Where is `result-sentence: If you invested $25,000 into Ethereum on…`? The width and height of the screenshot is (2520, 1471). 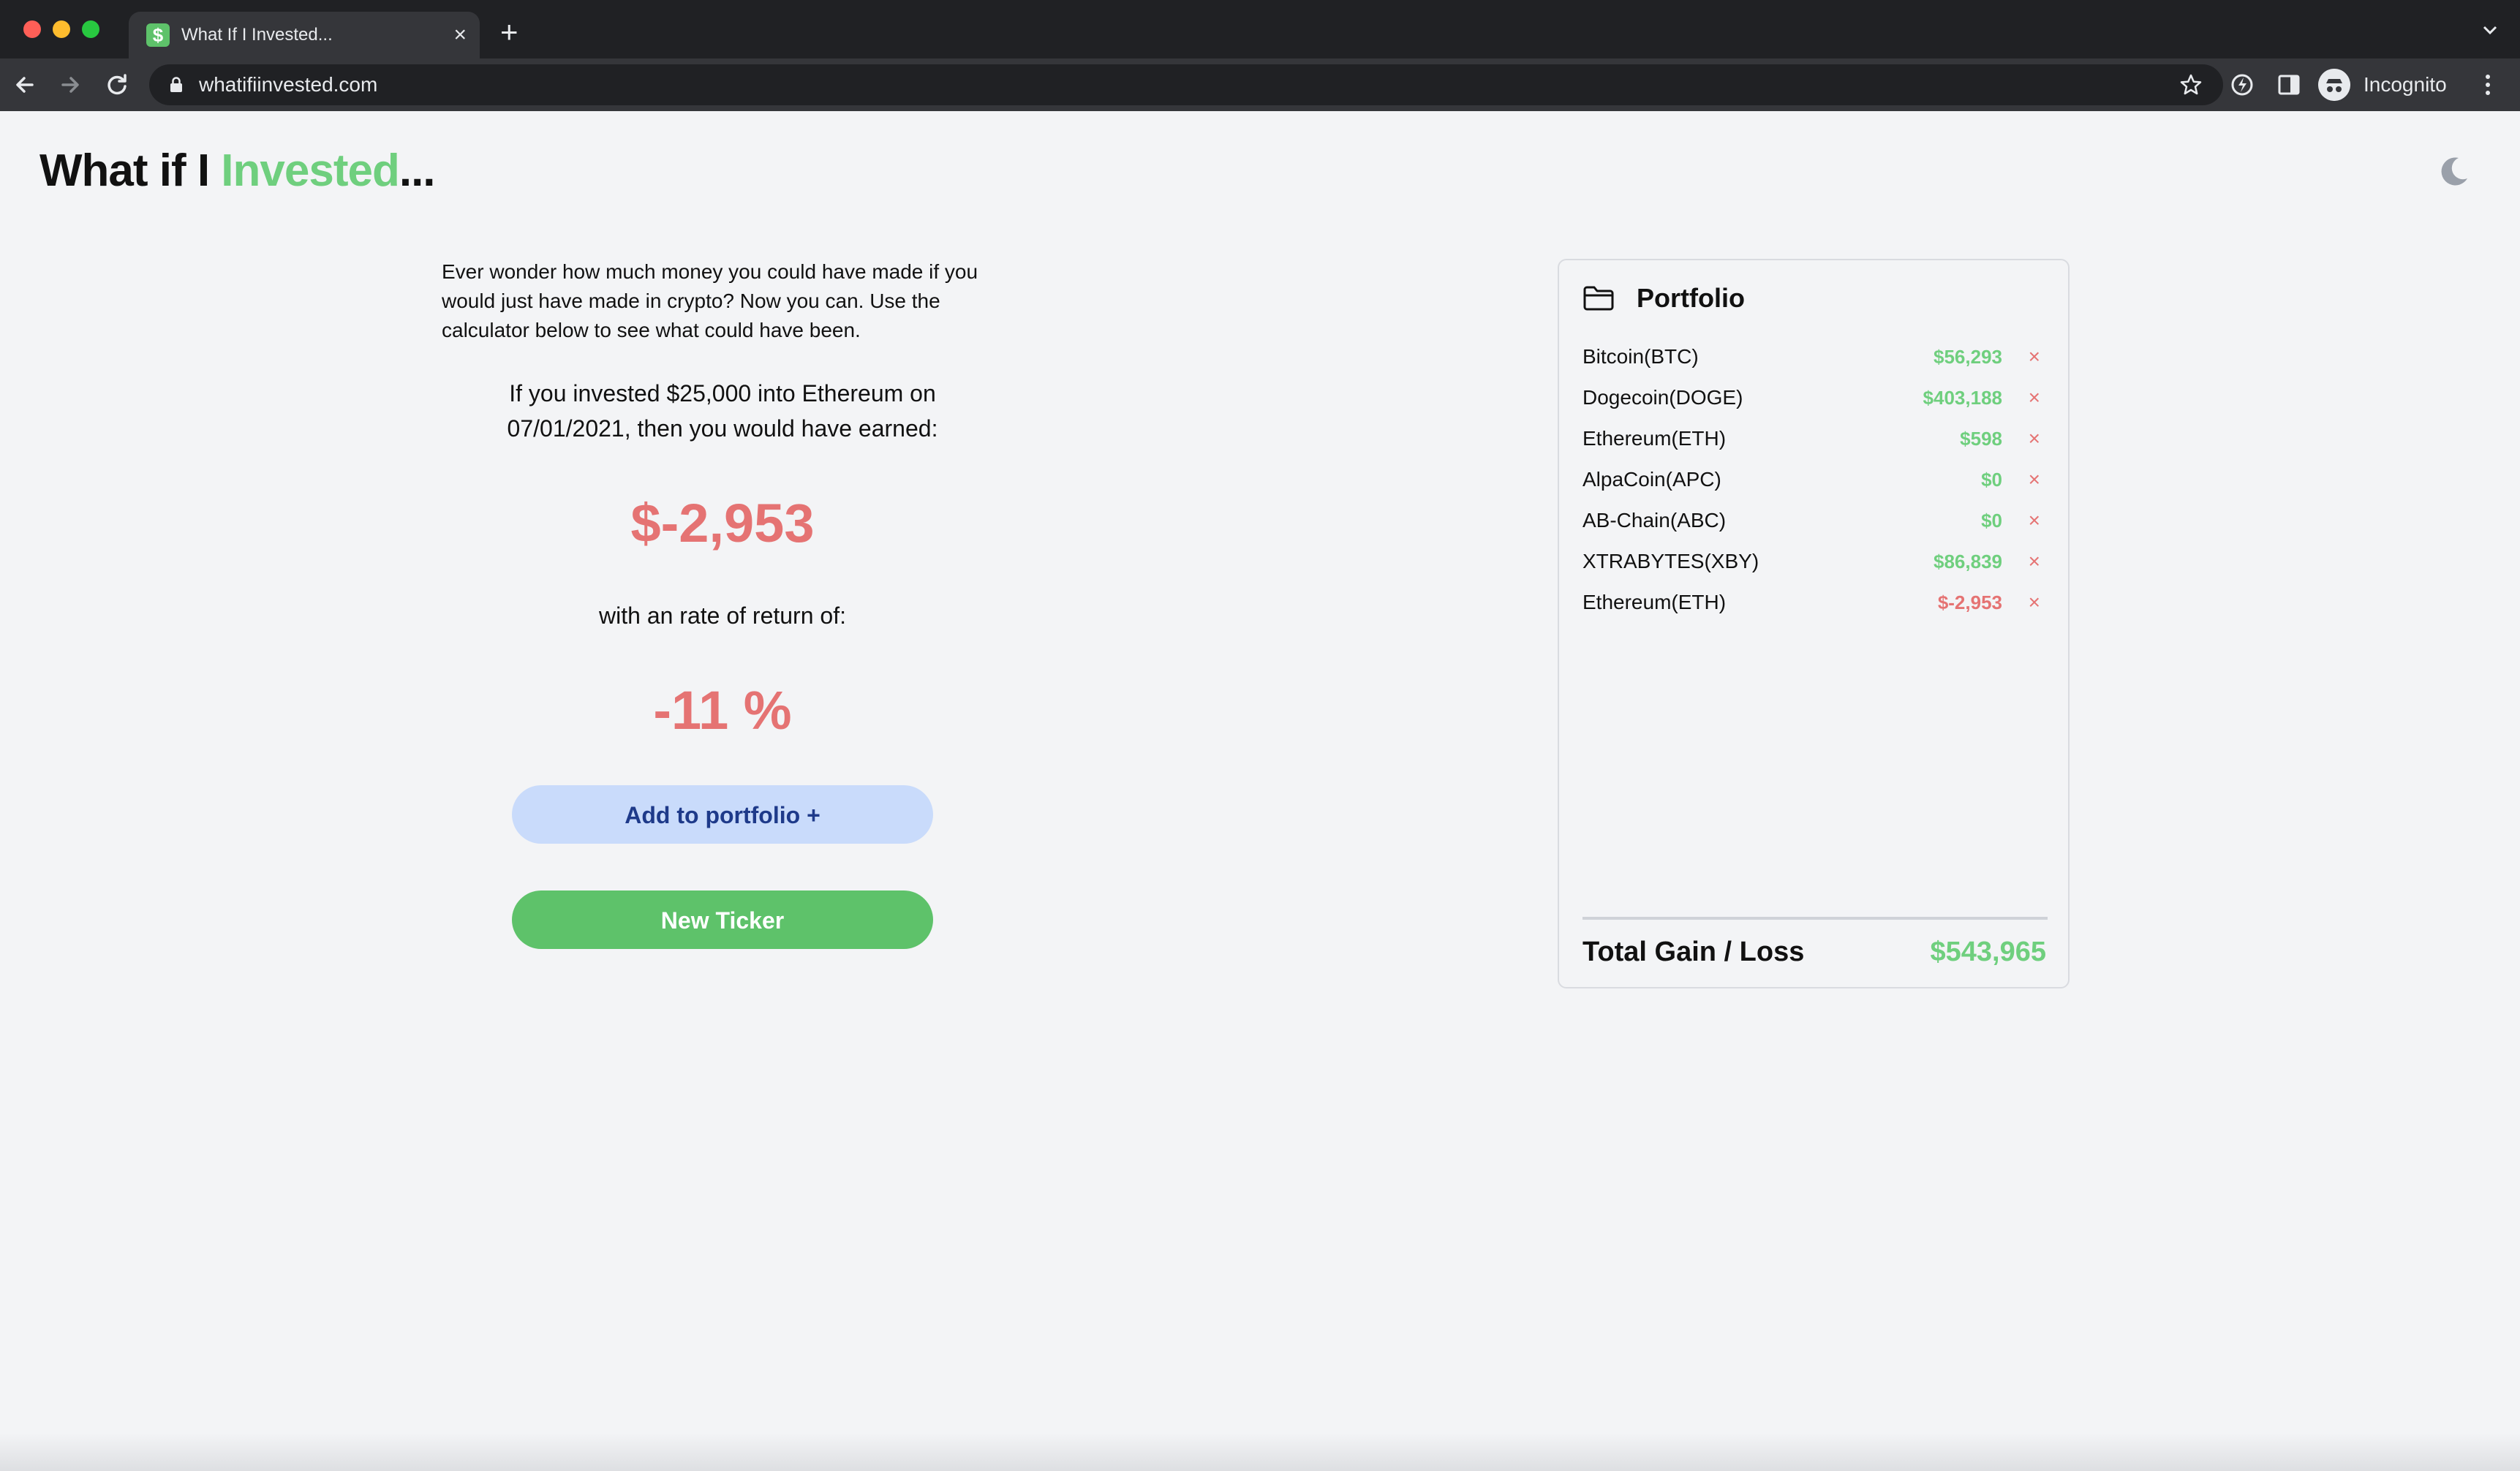
result-sentence: If you invested $25,000 into Ethereum on… is located at coordinates (722, 411).